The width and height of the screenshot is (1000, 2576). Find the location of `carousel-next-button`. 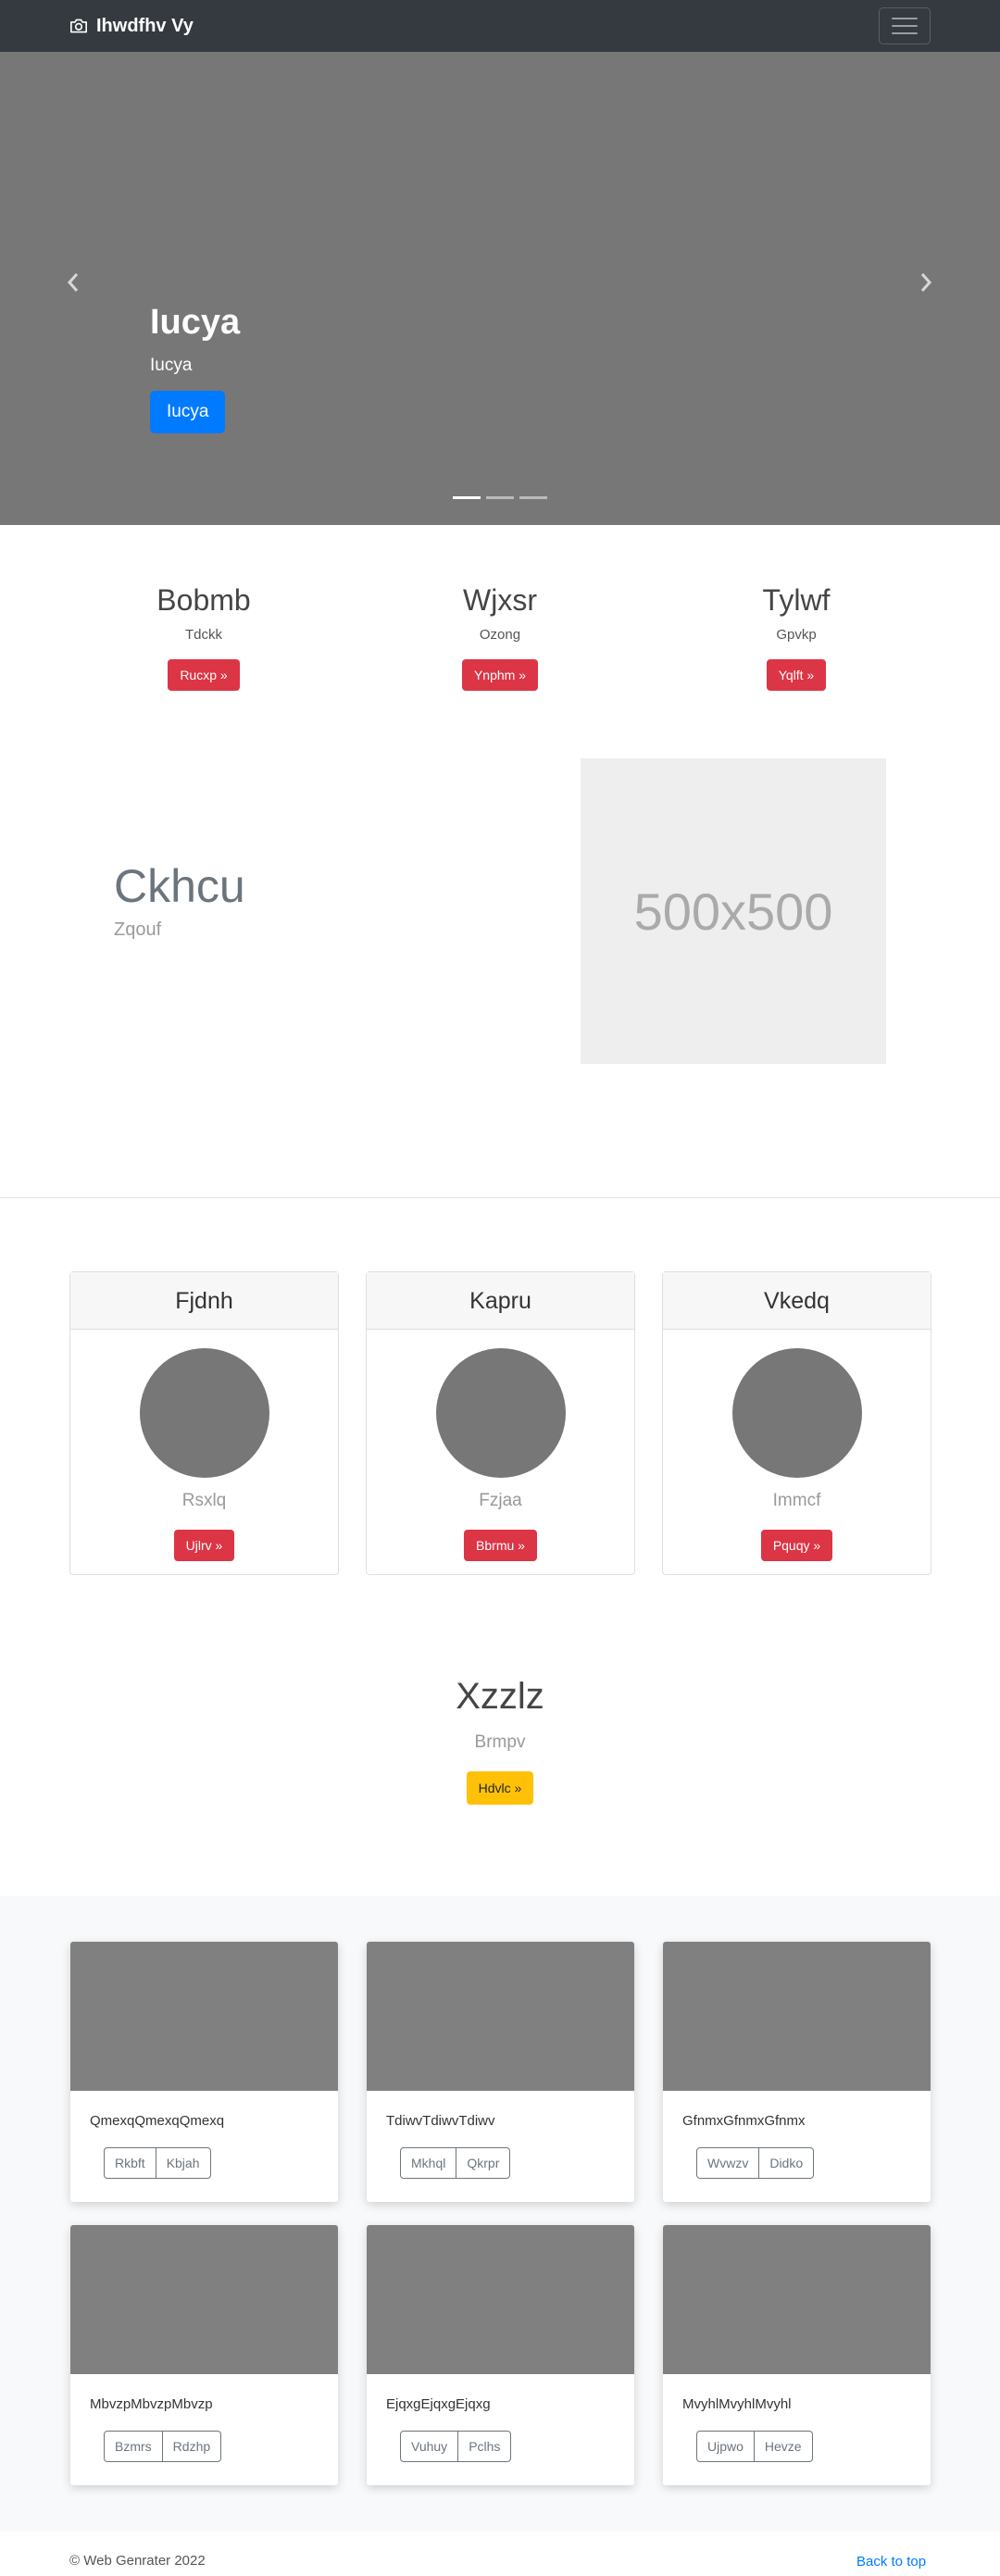

carousel-next-button is located at coordinates (925, 282).